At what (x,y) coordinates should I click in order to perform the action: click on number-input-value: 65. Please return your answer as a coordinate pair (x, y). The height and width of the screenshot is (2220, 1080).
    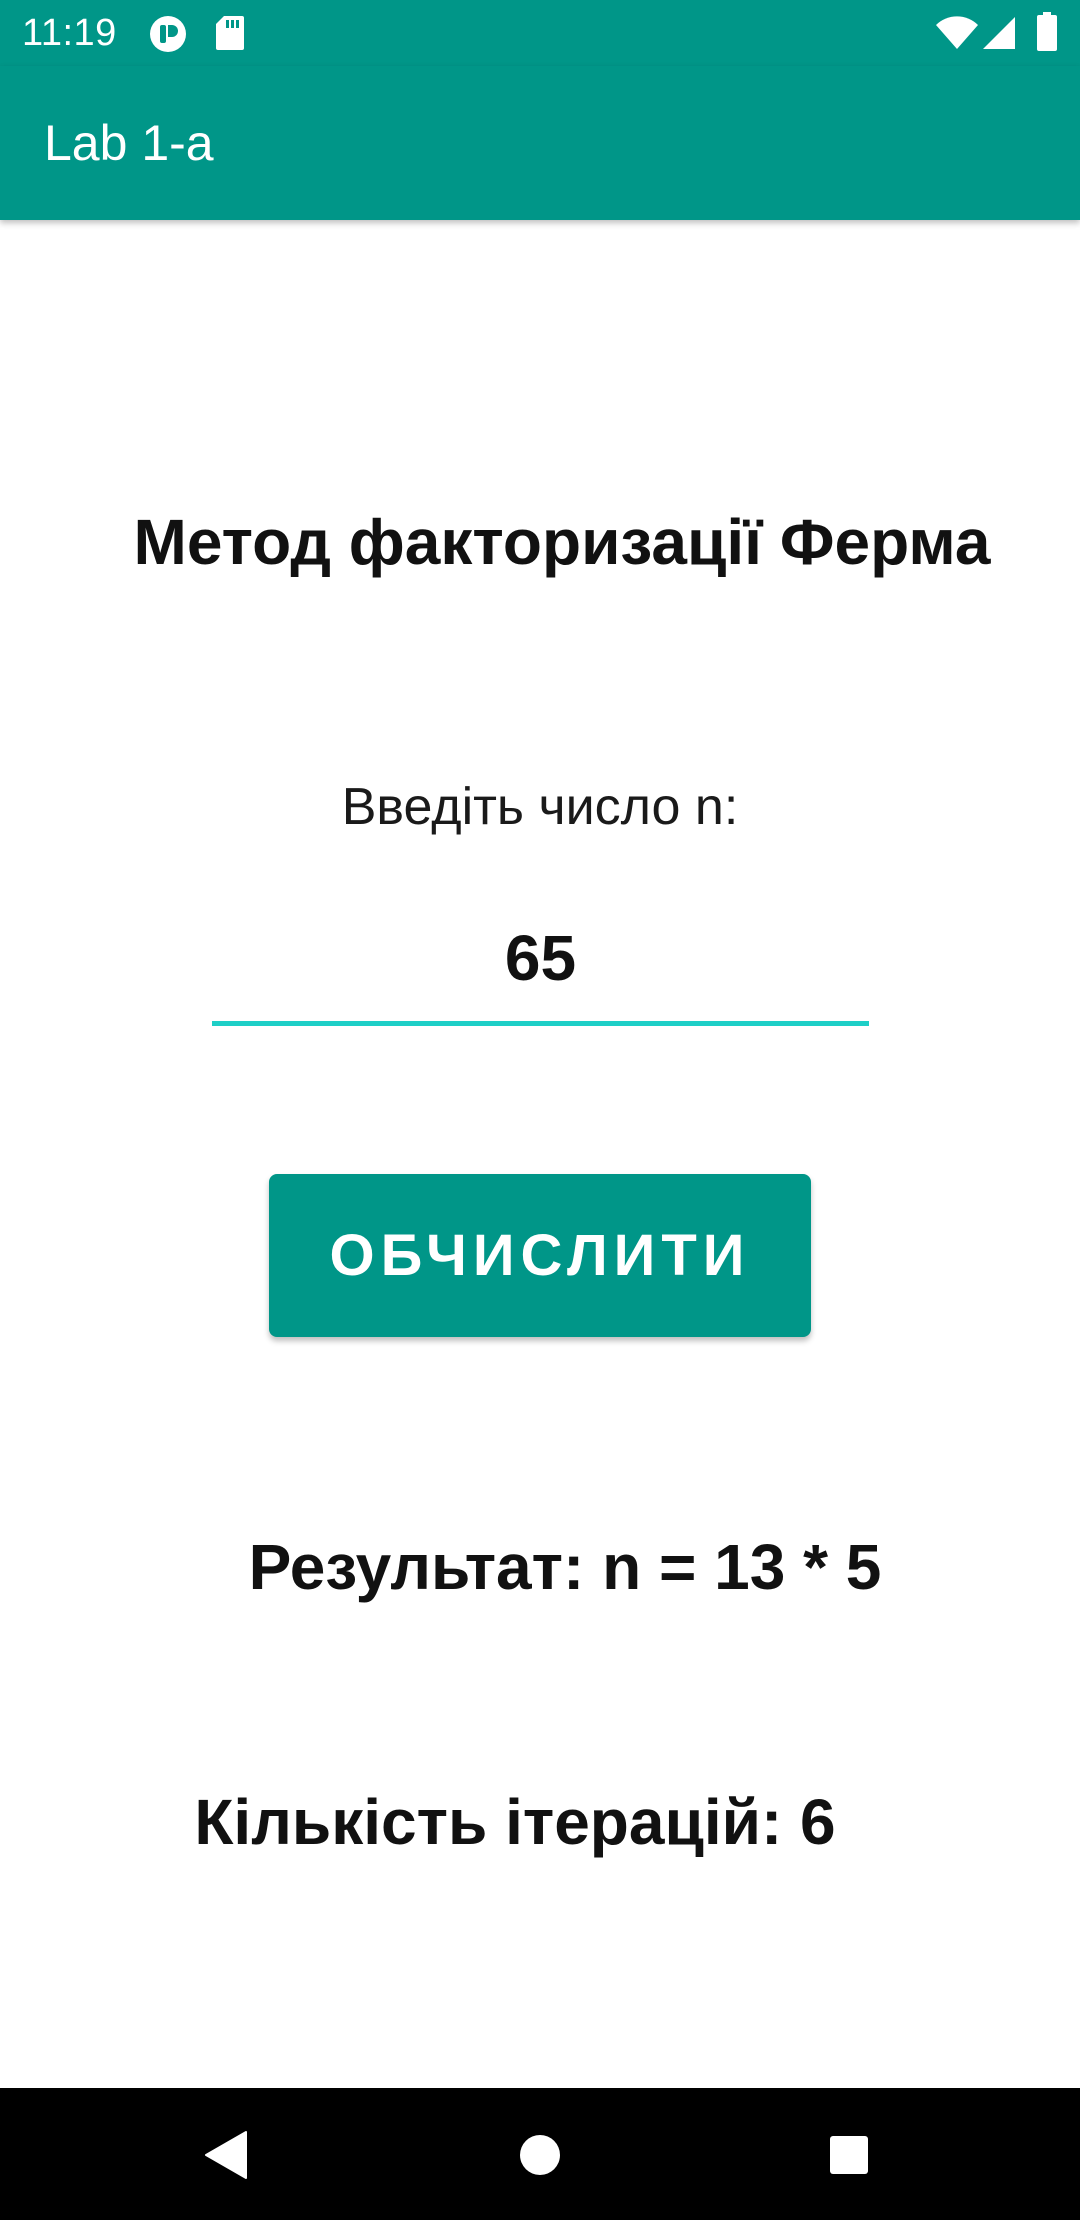
    Looking at the image, I should click on (540, 958).